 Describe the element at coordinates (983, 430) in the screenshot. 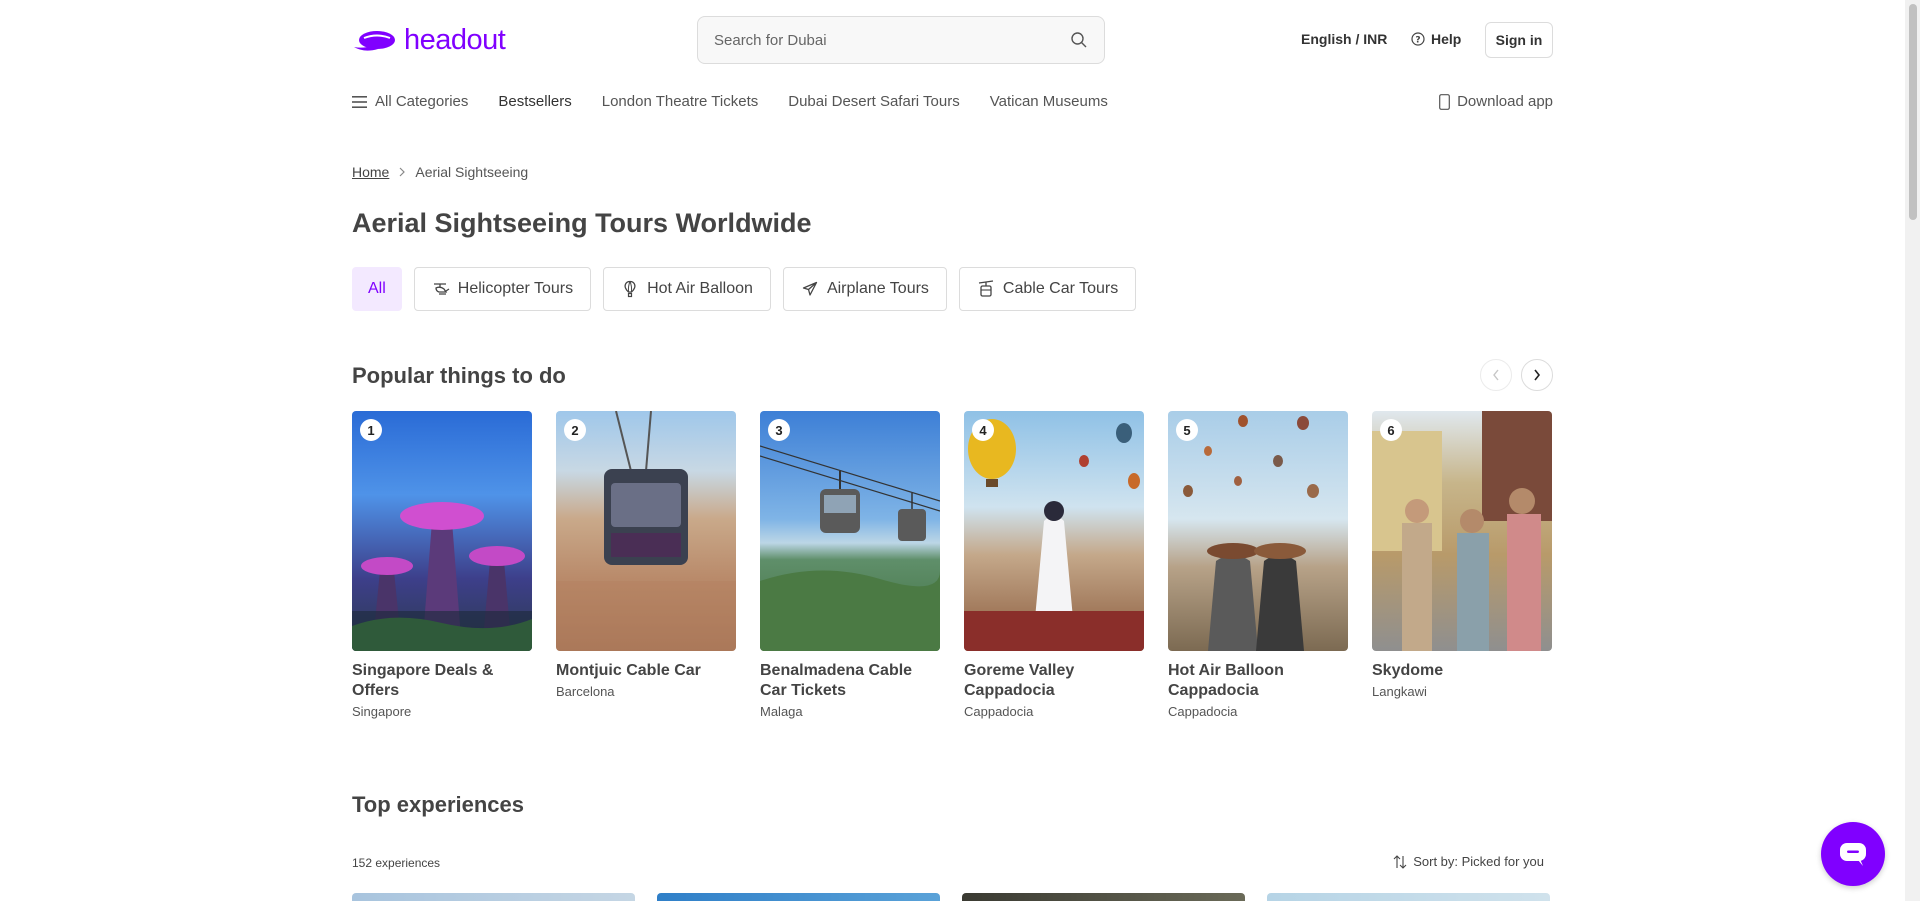

I see `rank-badge: 4` at that location.